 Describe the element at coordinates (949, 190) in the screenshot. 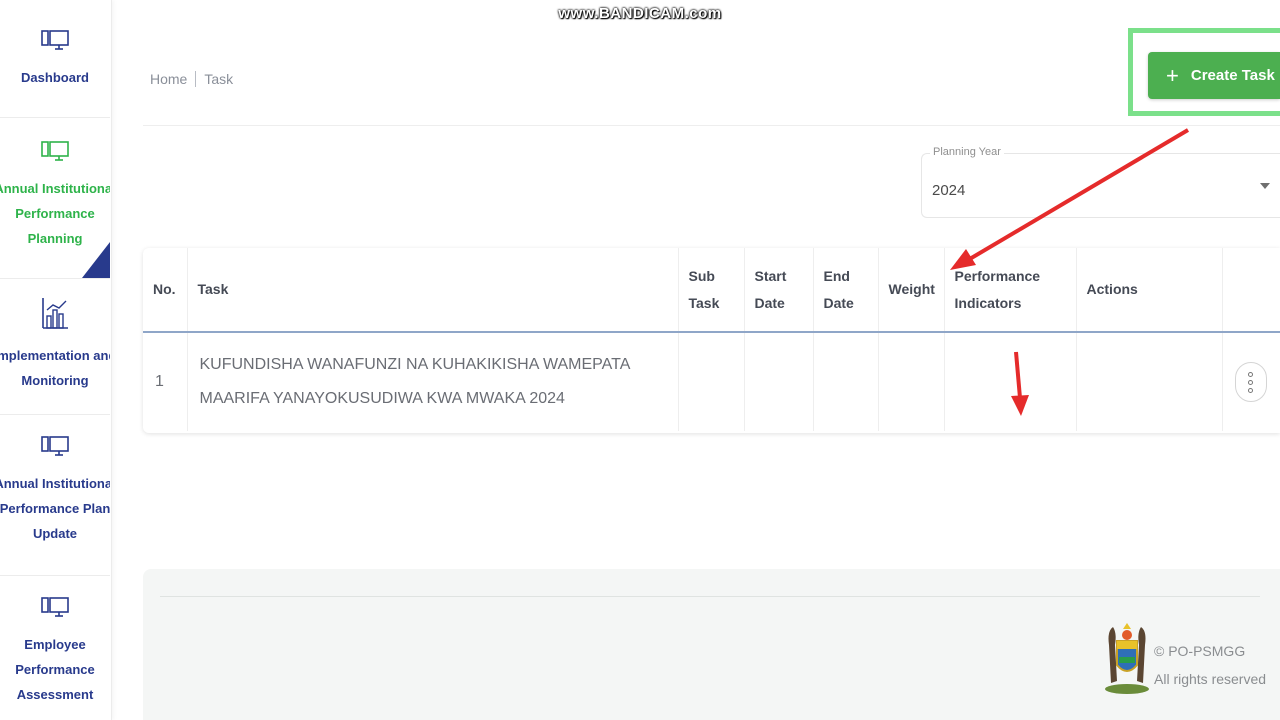

I see `planning-year-value: 2024` at that location.